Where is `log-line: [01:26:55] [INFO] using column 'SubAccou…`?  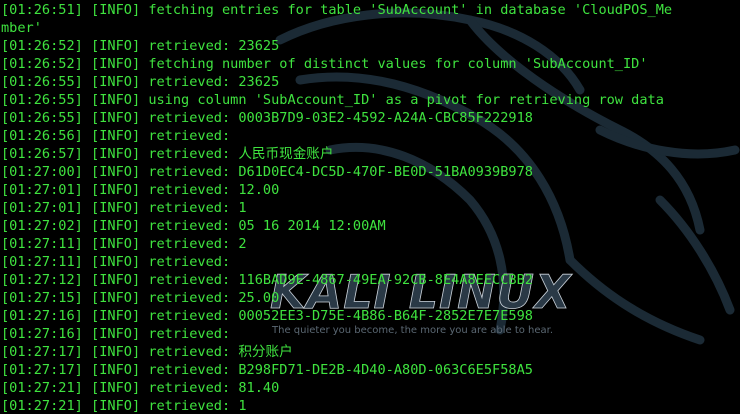 log-line: [01:26:55] [INFO] using column 'SubAccou… is located at coordinates (332, 100).